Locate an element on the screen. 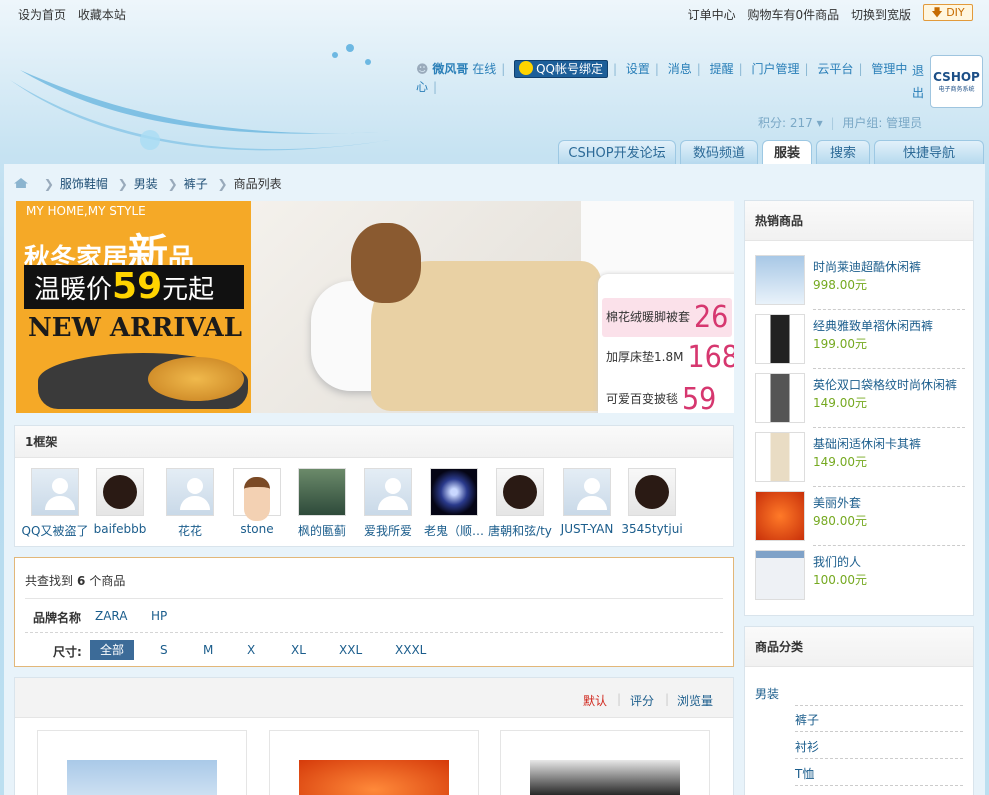 This screenshot has width=989, height=795. product-name: 基础闲适休闲卡其裤 is located at coordinates (867, 443).